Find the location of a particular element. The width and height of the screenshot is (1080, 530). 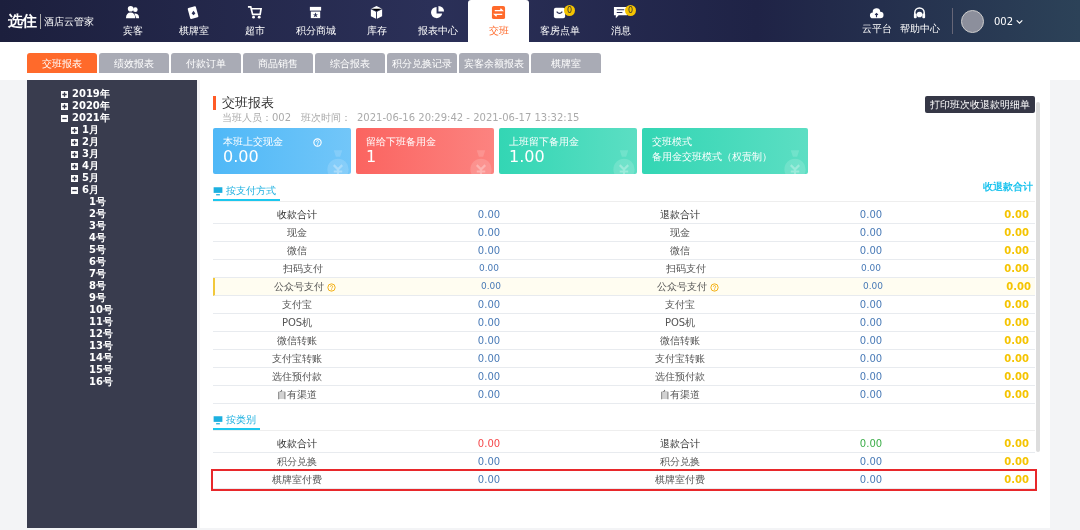

tree-item: 1号 is located at coordinates (97, 202).